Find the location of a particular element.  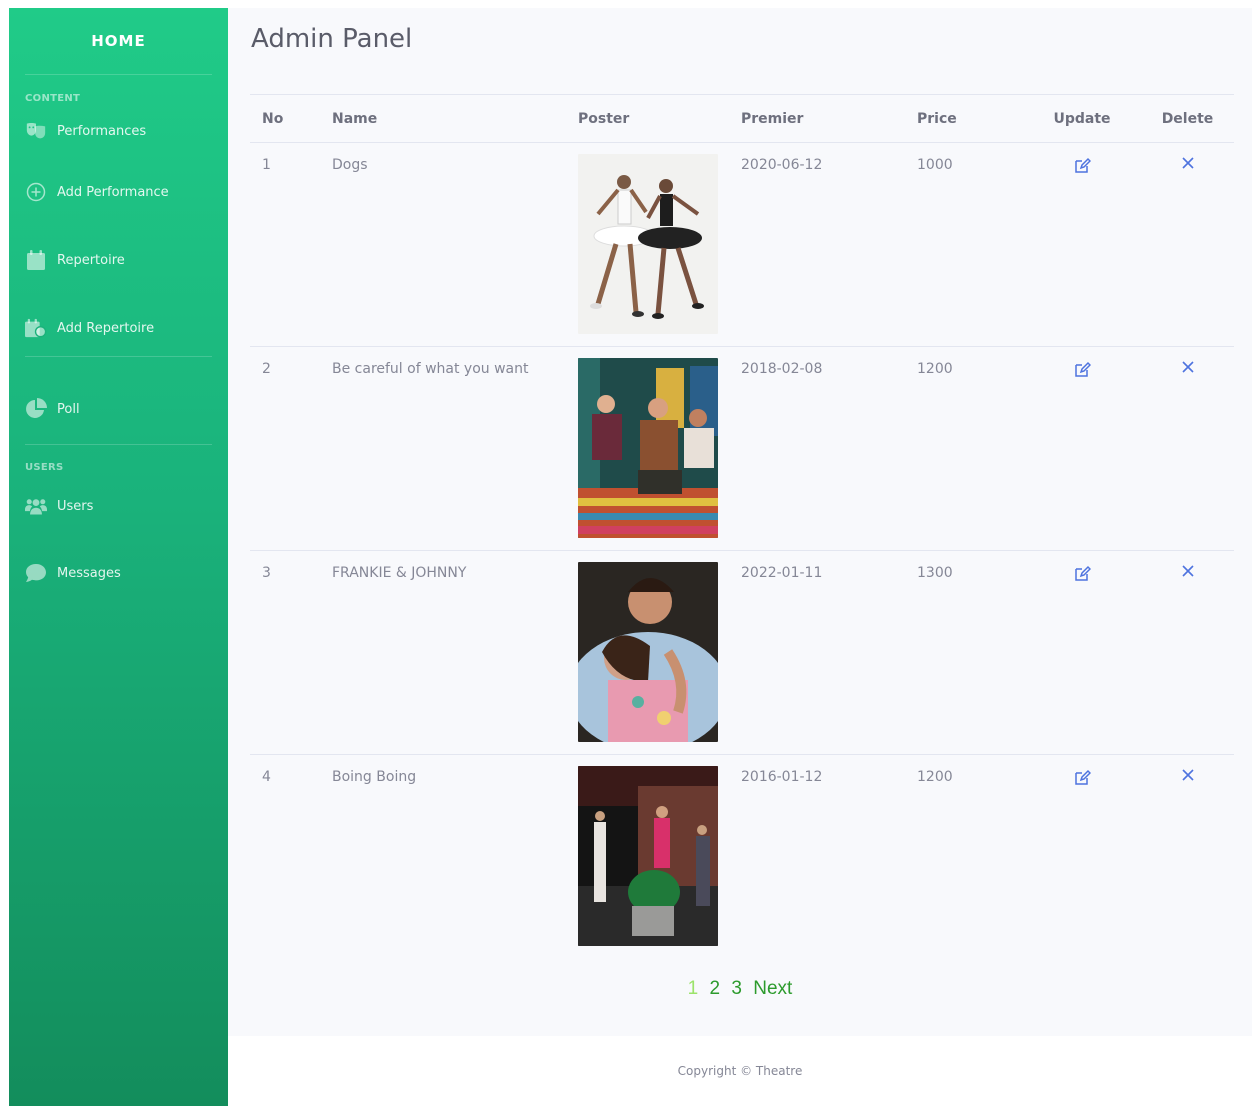

cell-premier: 2018-02-08 is located at coordinates (817, 448).